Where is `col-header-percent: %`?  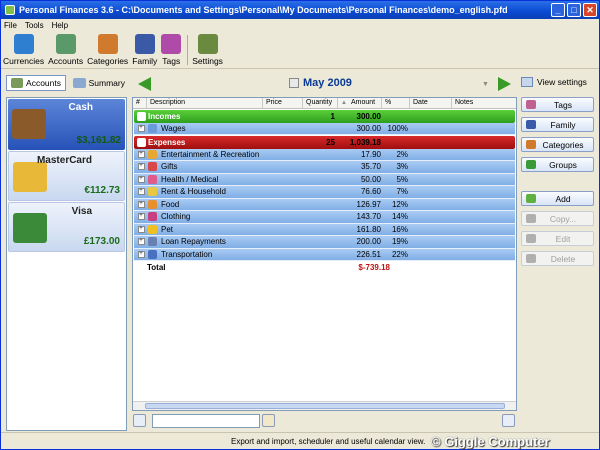 col-header-percent: % is located at coordinates (396, 103).